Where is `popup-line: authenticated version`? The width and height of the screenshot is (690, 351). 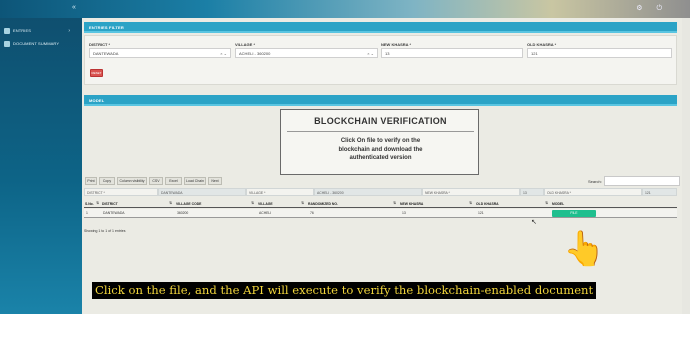
popup-line: authenticated version is located at coordinates (380, 158).